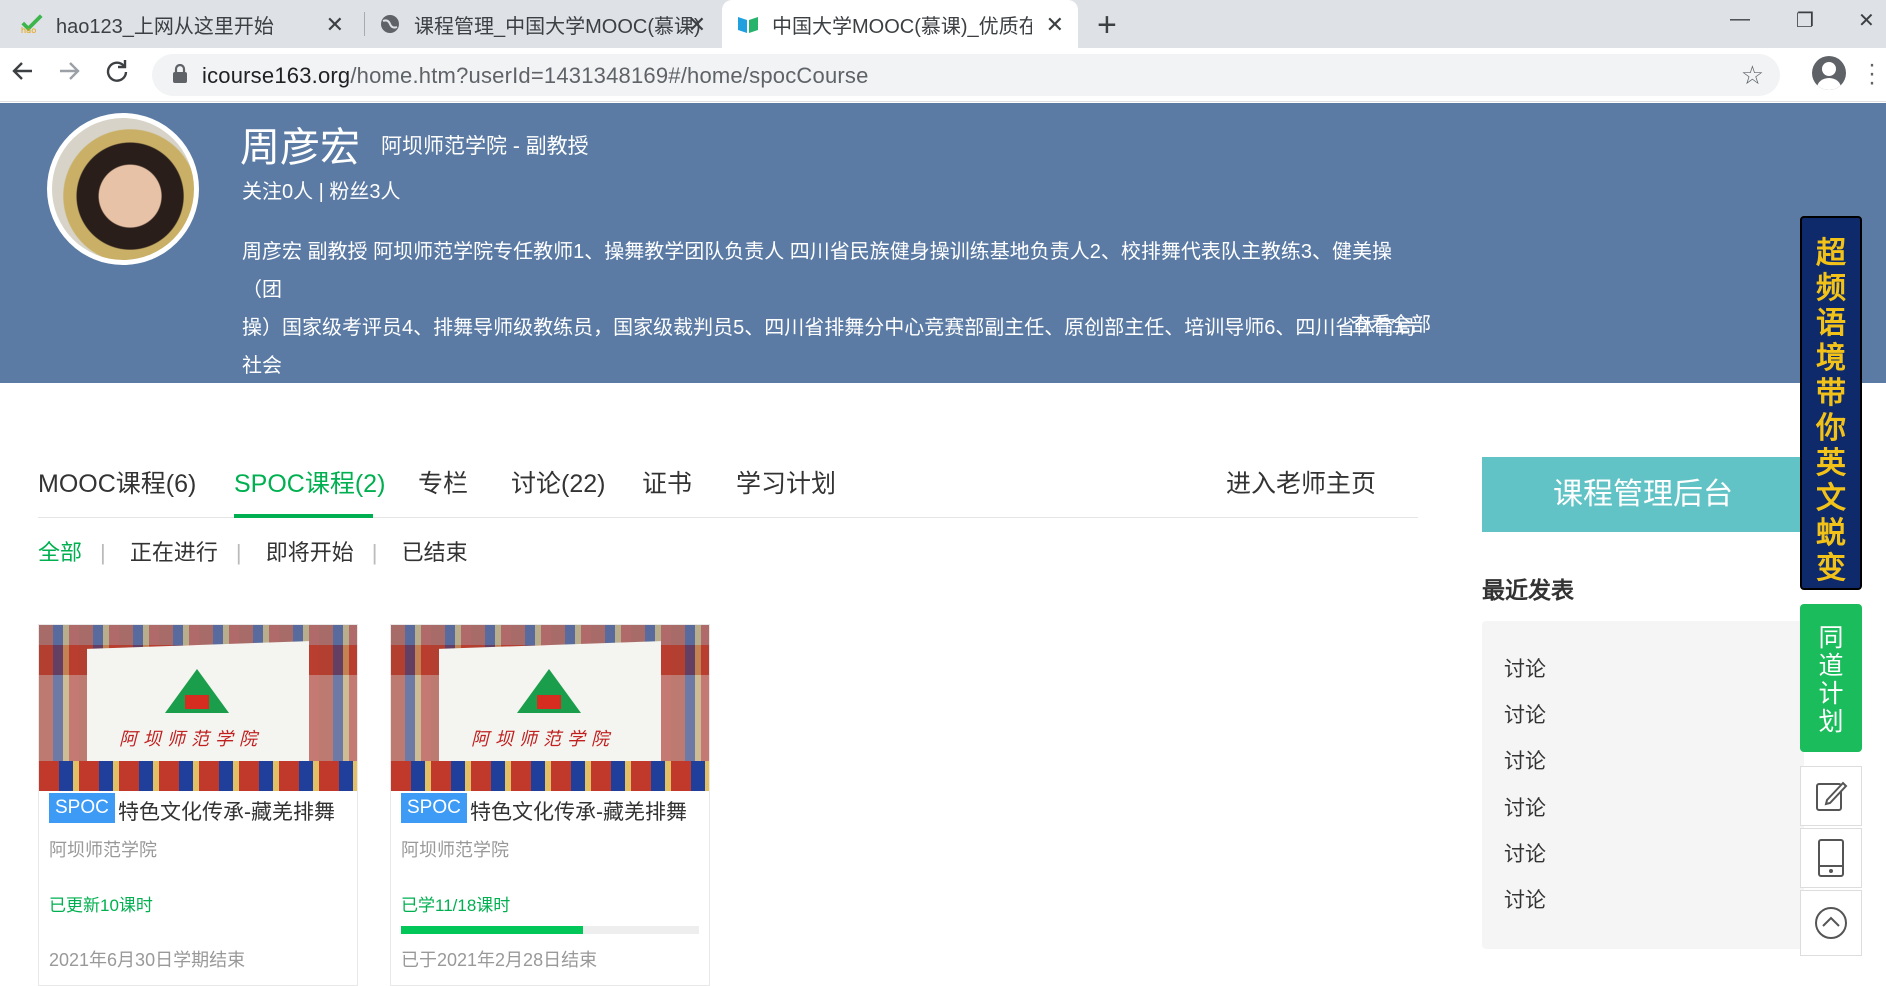  I want to click on url-host: icourse163.org, so click(276, 75).